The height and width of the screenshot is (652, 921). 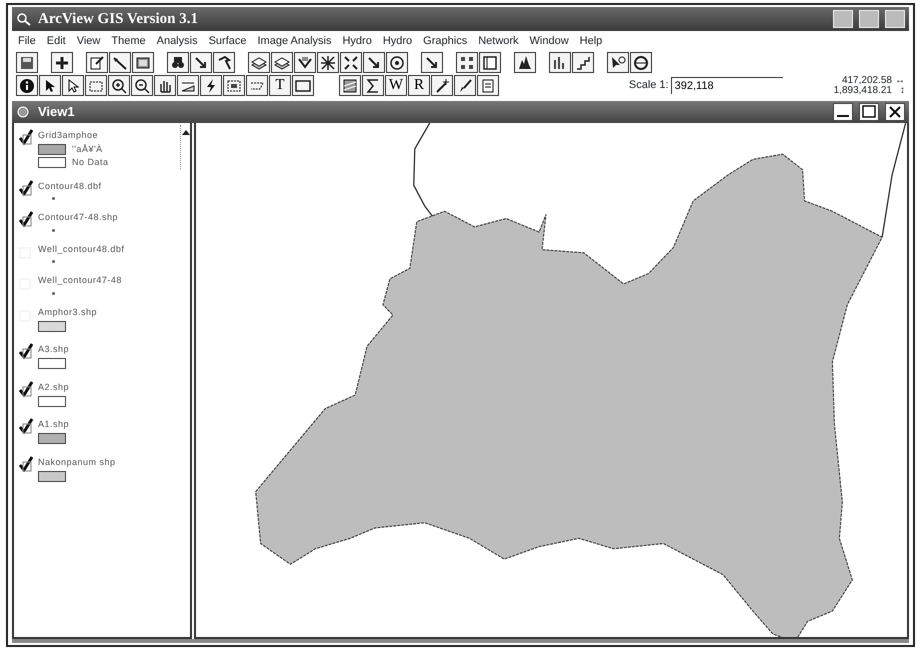 I want to click on theme-name: Amphor3.shp, so click(x=68, y=312).